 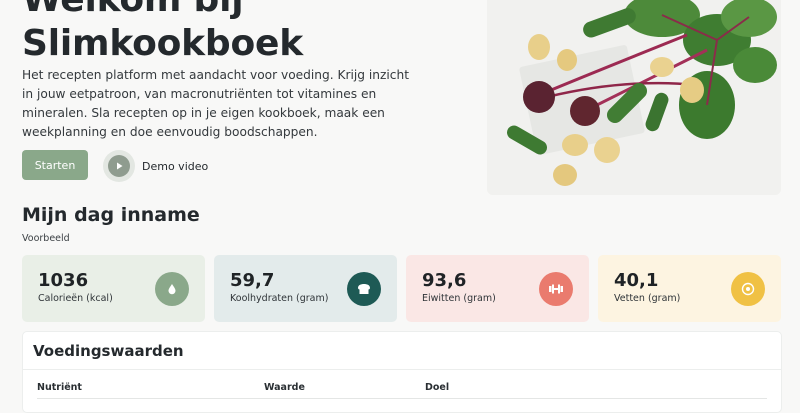 I want to click on calories-value: 1036, so click(x=63, y=280).